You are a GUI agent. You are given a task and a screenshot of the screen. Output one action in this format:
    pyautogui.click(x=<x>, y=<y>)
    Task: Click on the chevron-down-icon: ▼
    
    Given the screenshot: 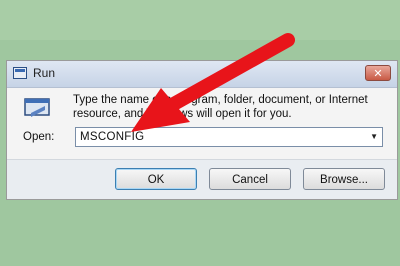 What is the action you would take?
    pyautogui.click(x=374, y=136)
    